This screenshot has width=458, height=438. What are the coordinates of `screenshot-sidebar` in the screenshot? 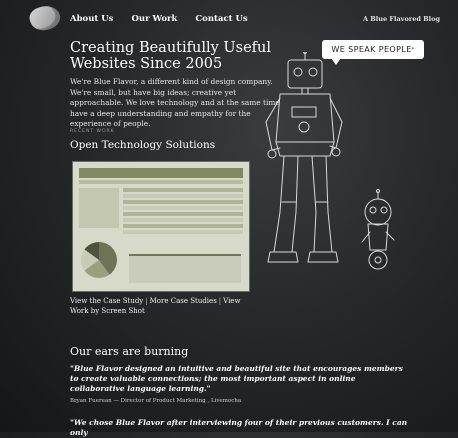 It's located at (99, 208).